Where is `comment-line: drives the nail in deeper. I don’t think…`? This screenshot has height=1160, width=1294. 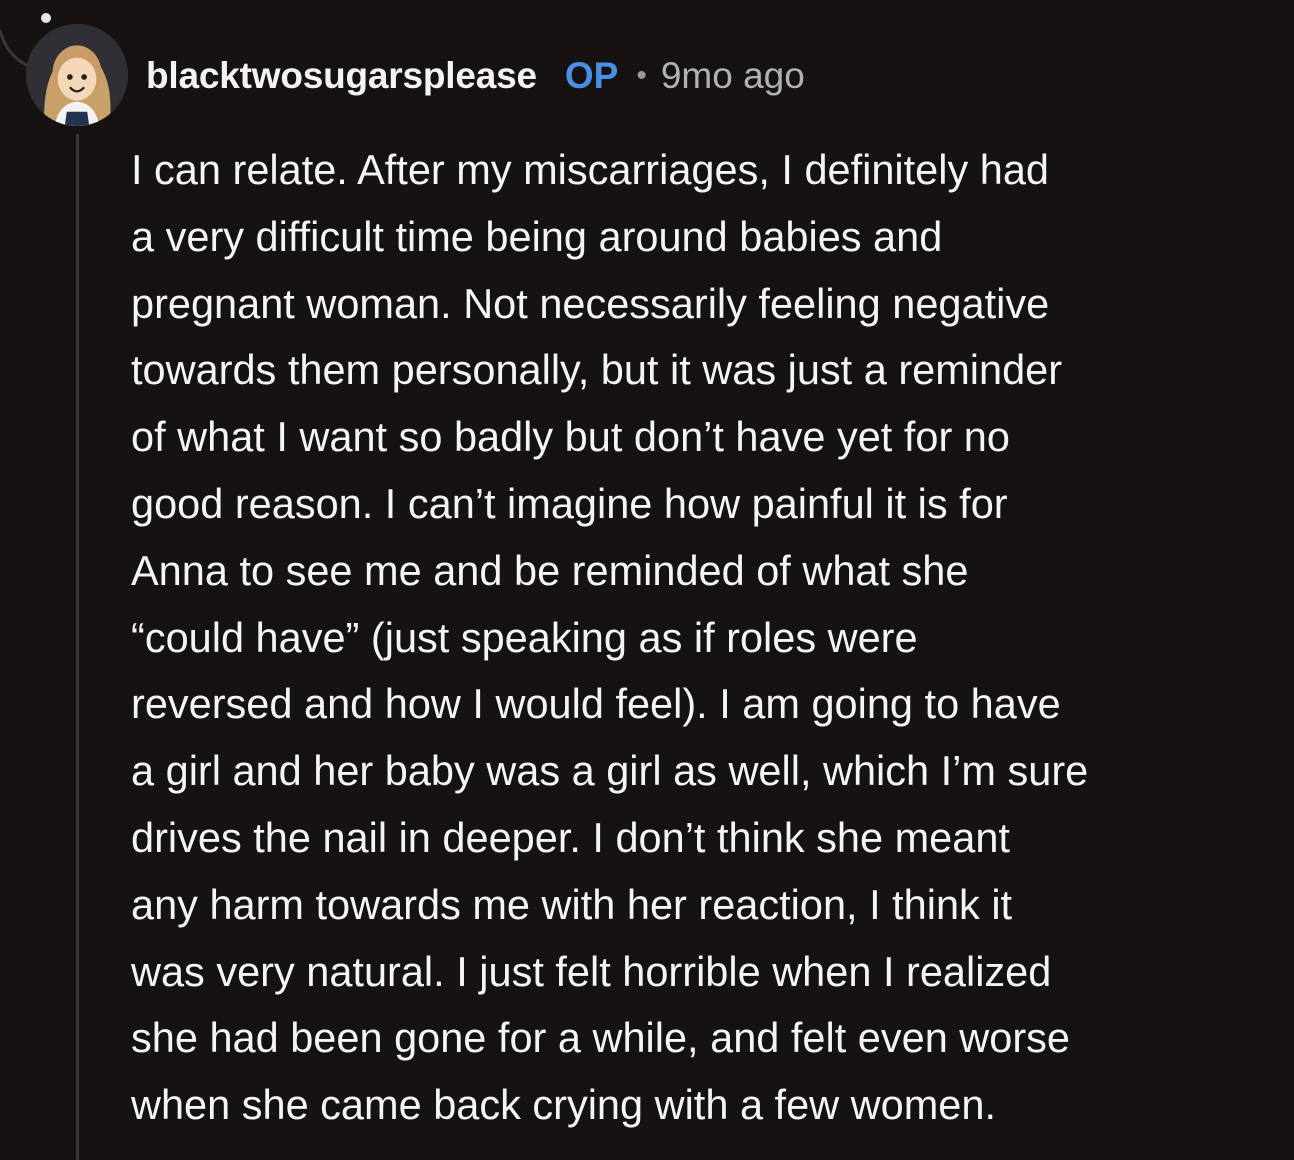 comment-line: drives the nail in deeper. I don’t think… is located at coordinates (570, 837).